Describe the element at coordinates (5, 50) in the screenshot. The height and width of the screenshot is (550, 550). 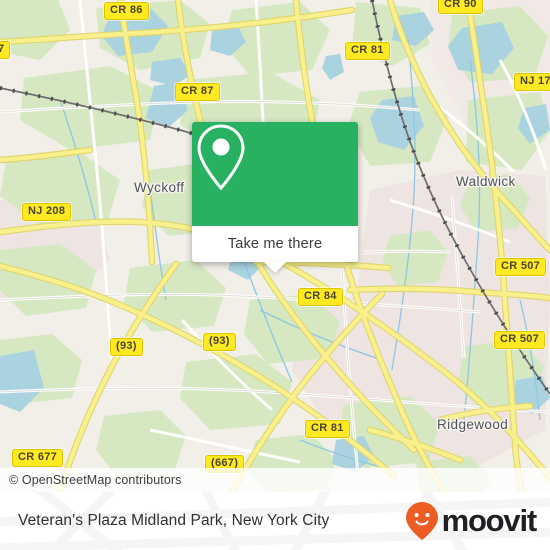
I see `road-shield-7: 7` at that location.